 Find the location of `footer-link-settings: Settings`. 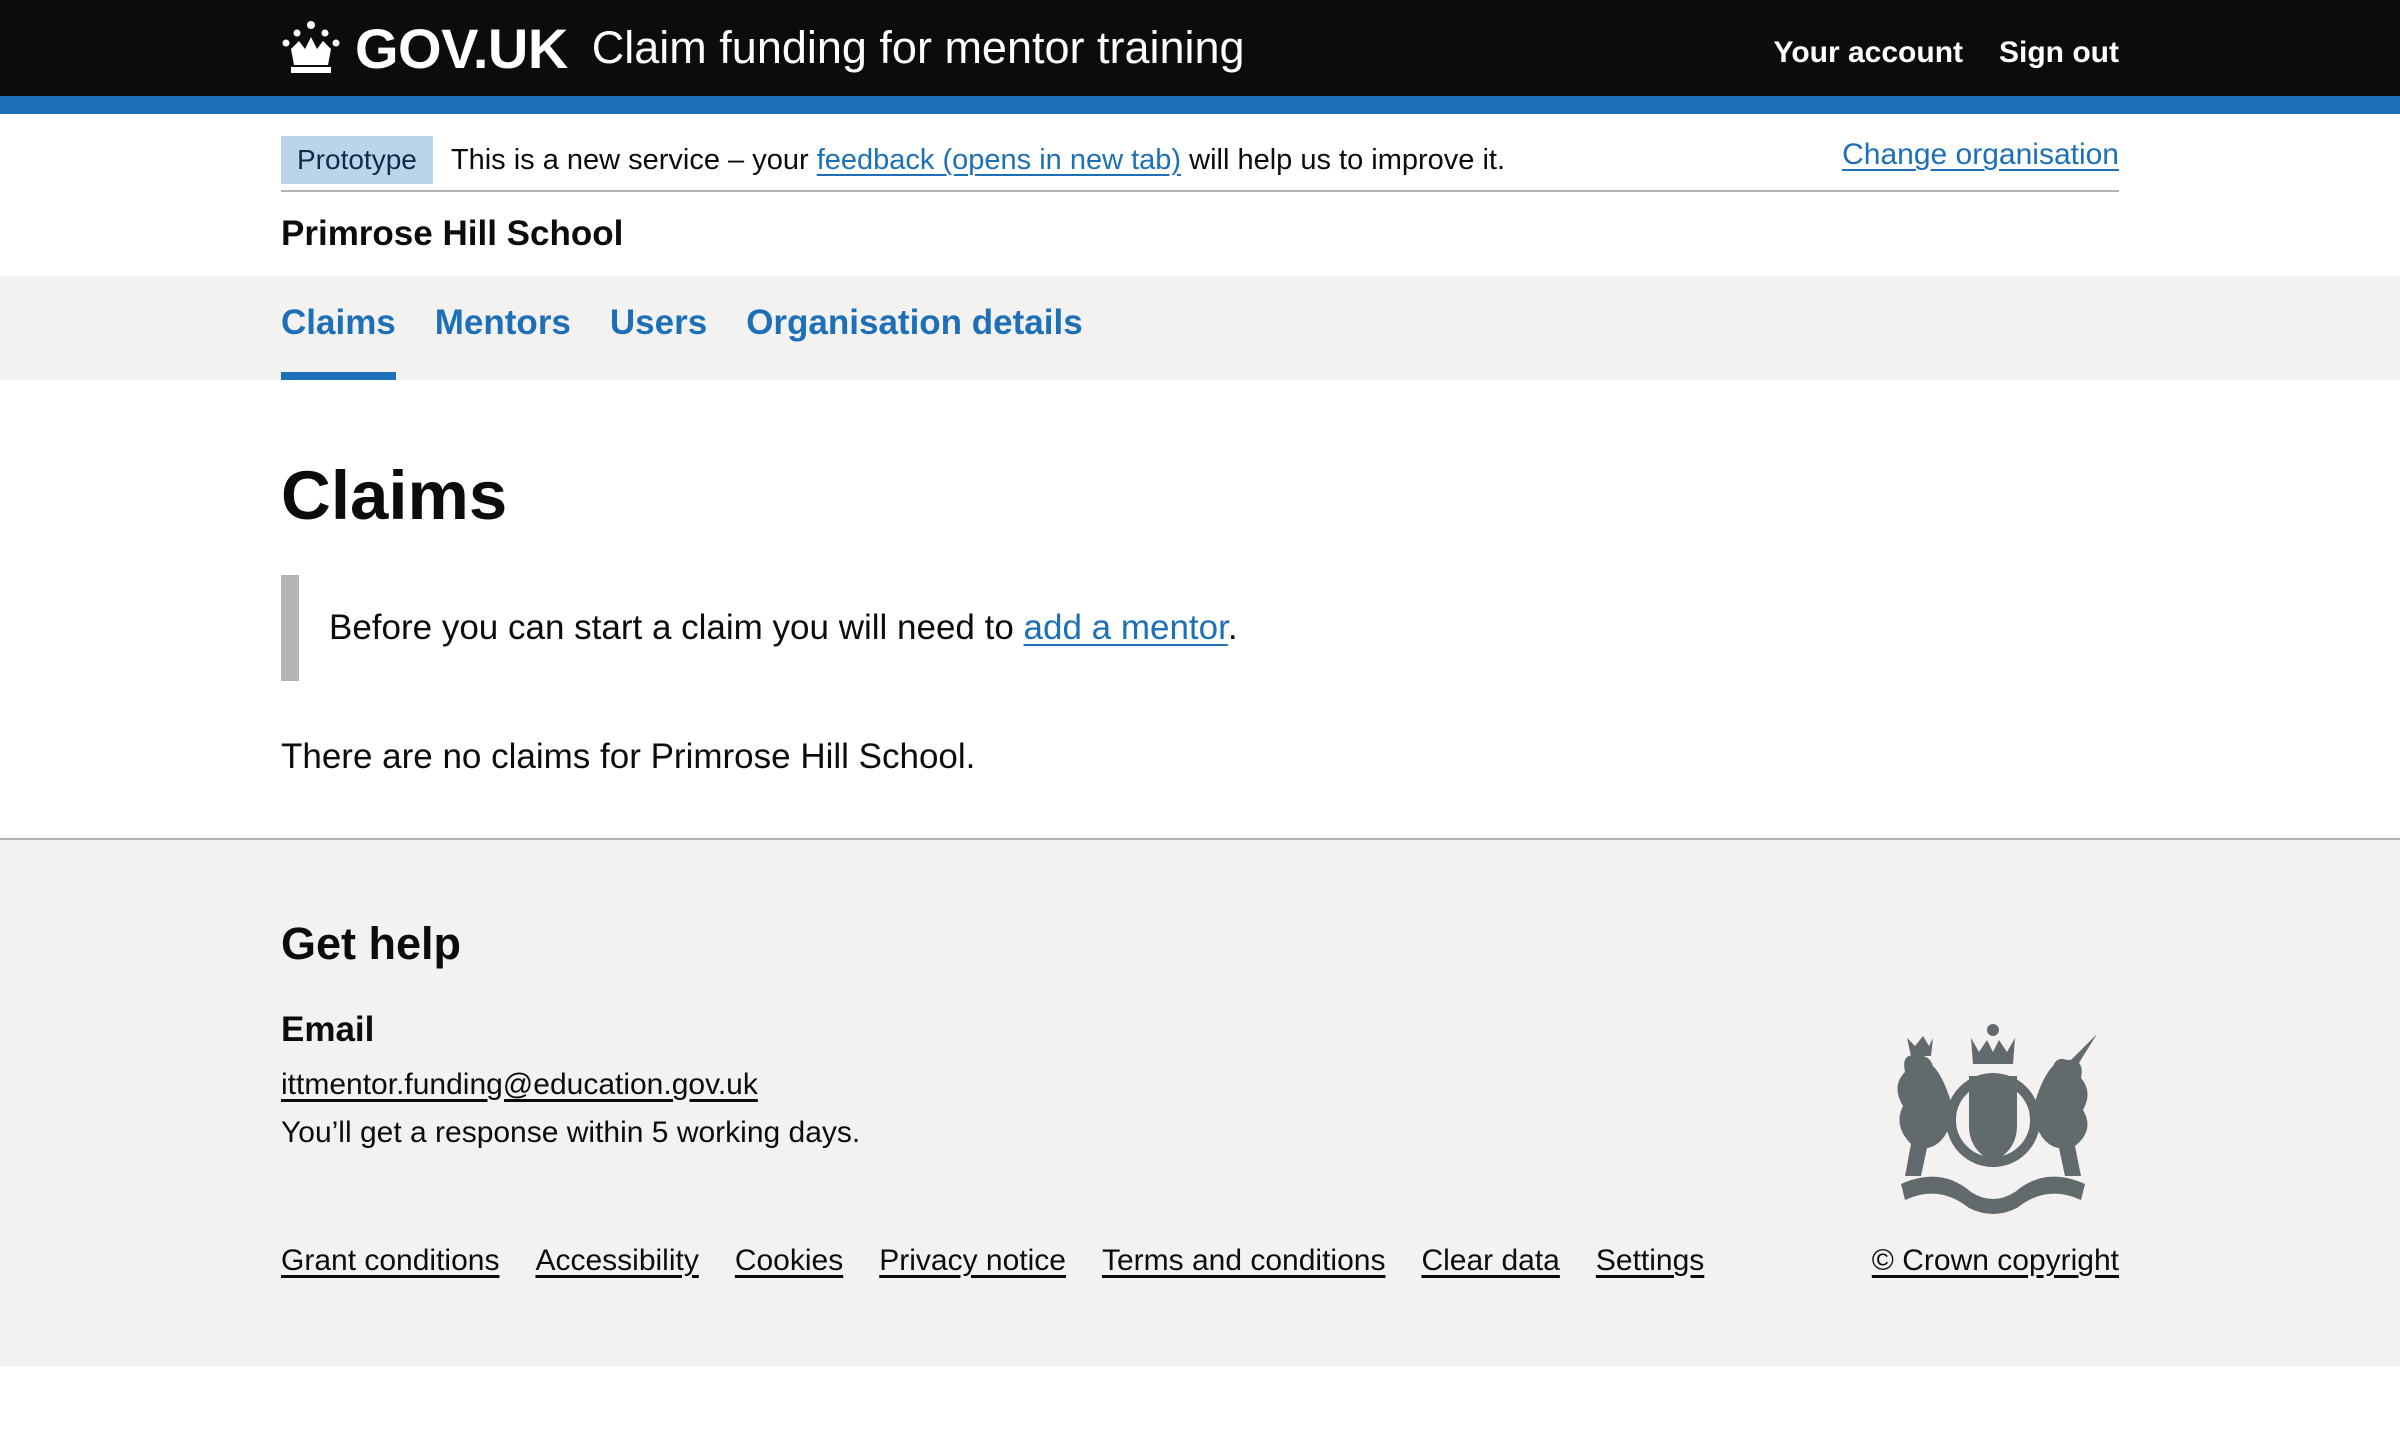

footer-link-settings: Settings is located at coordinates (1650, 1261).